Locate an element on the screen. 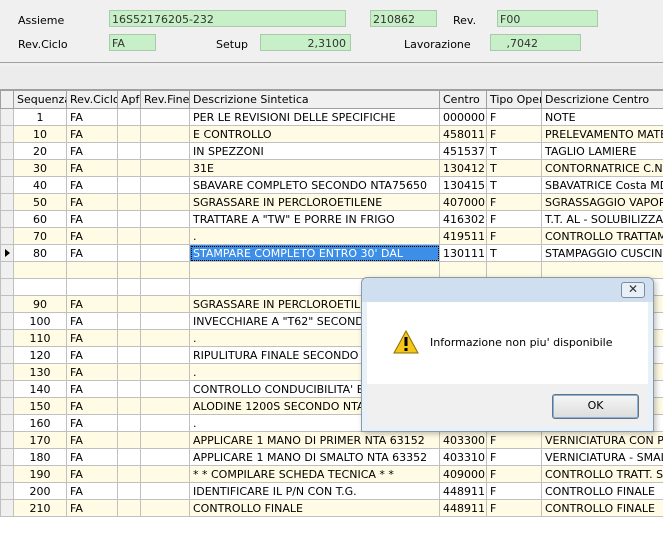 Image resolution: width=663 pixels, height=552 pixels. cell-centro: 419511 is located at coordinates (463, 236).